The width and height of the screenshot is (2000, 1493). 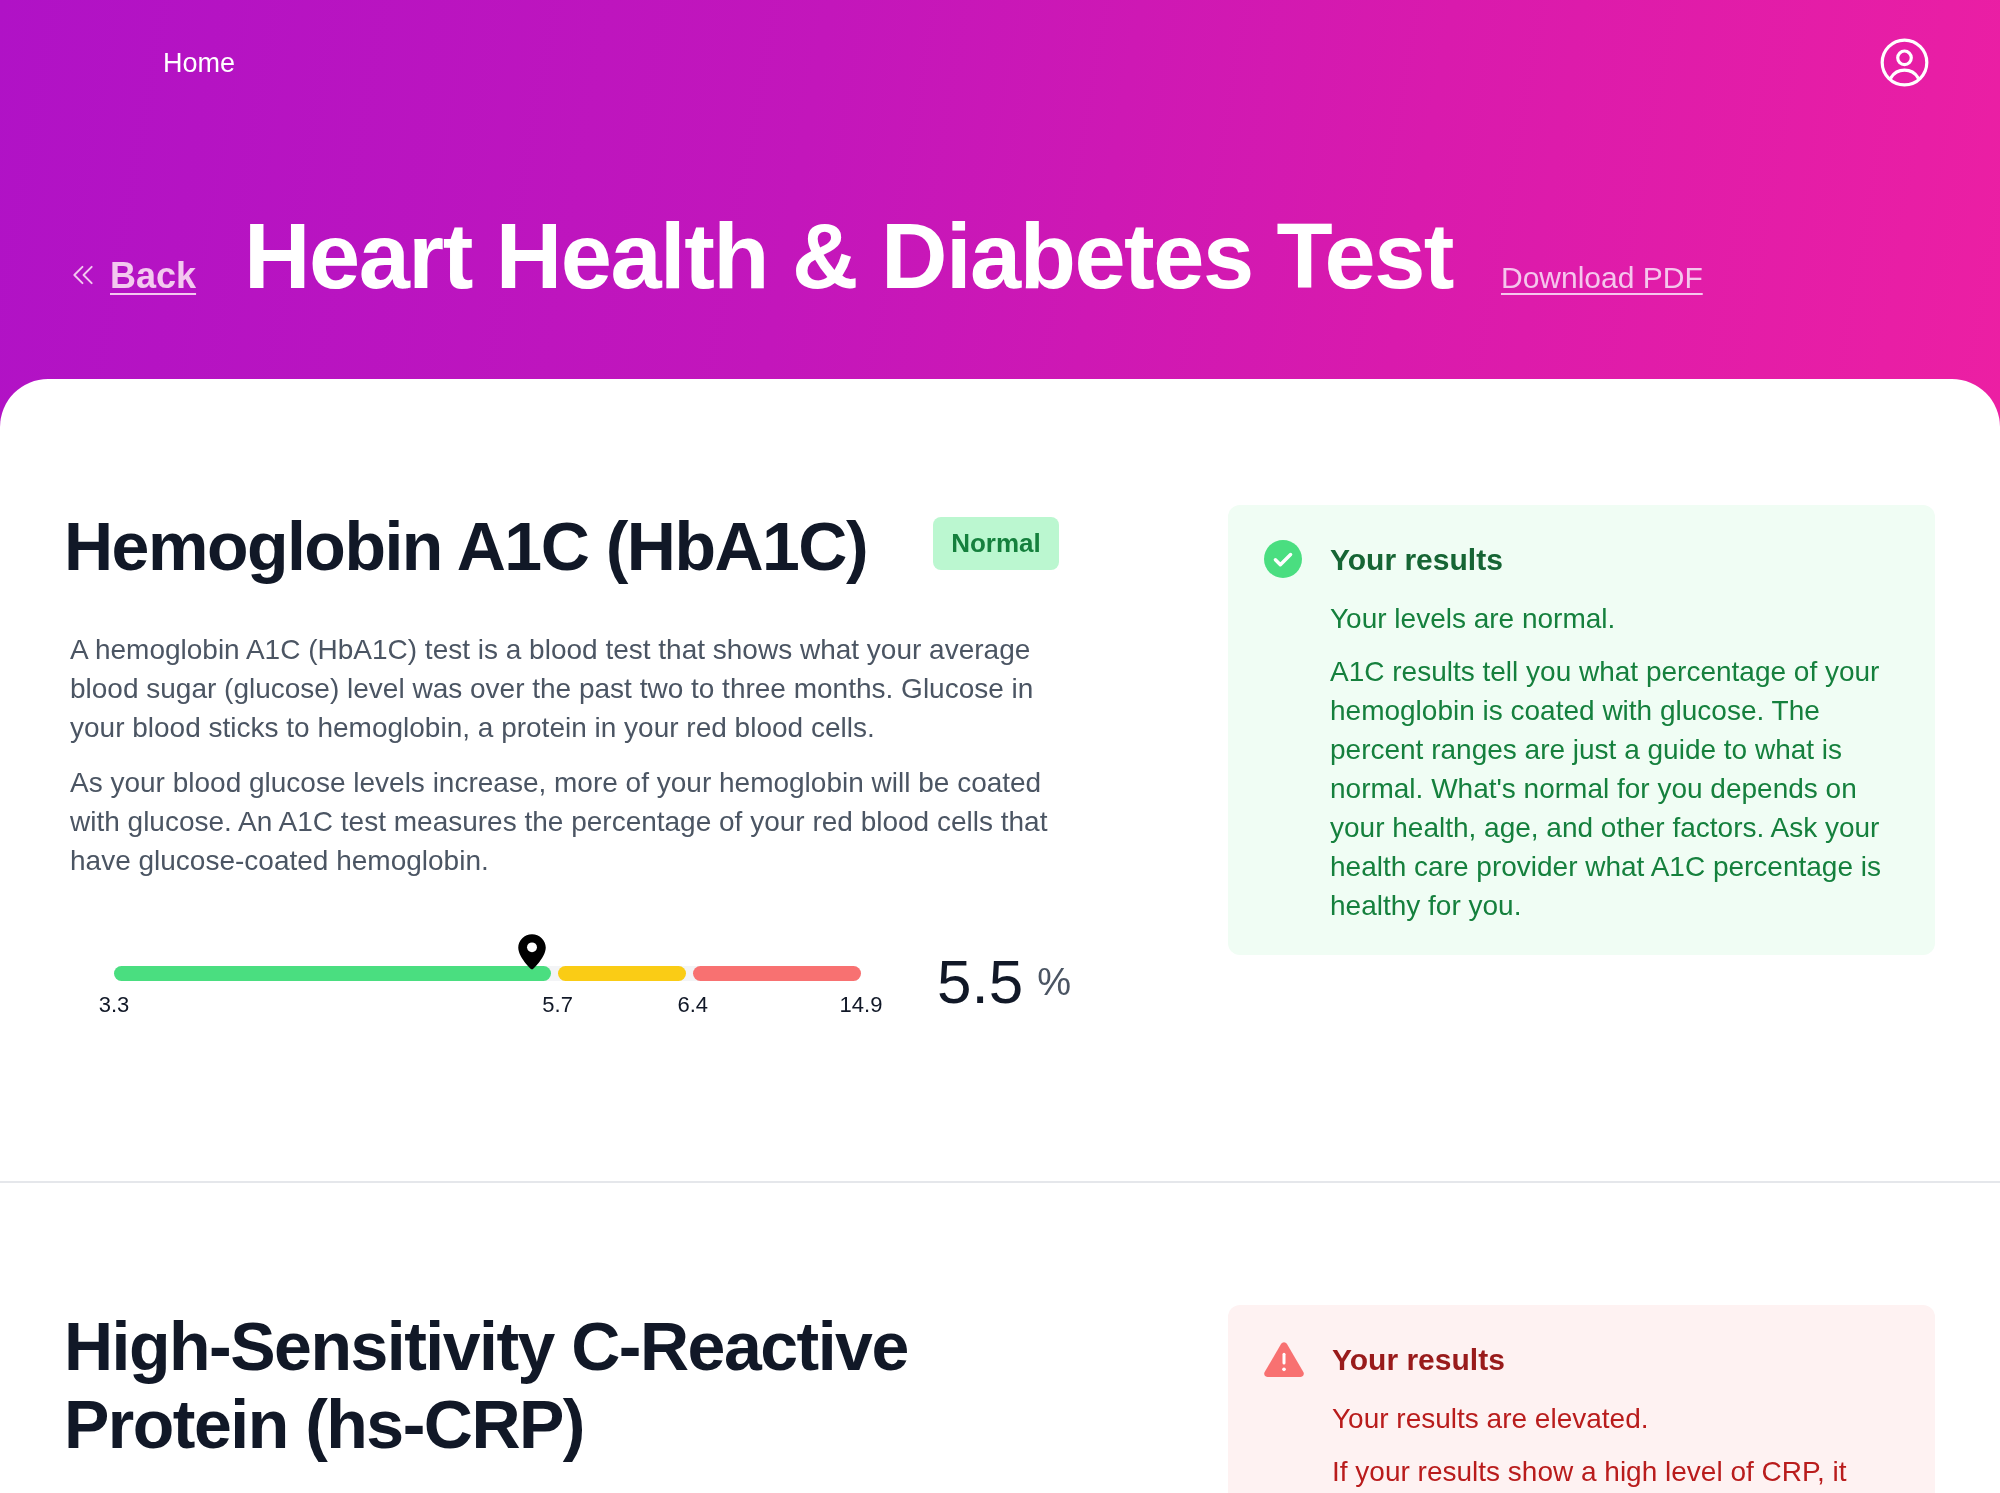 I want to click on test-title: Hemoglobin A1C (HbA1C), so click(x=466, y=546).